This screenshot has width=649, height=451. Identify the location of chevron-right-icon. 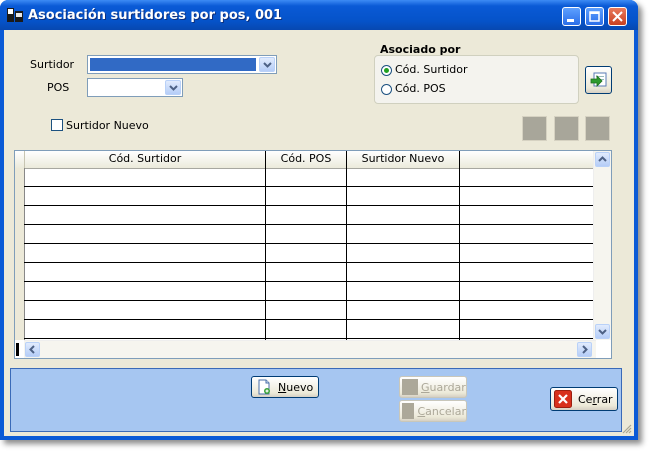
(585, 349).